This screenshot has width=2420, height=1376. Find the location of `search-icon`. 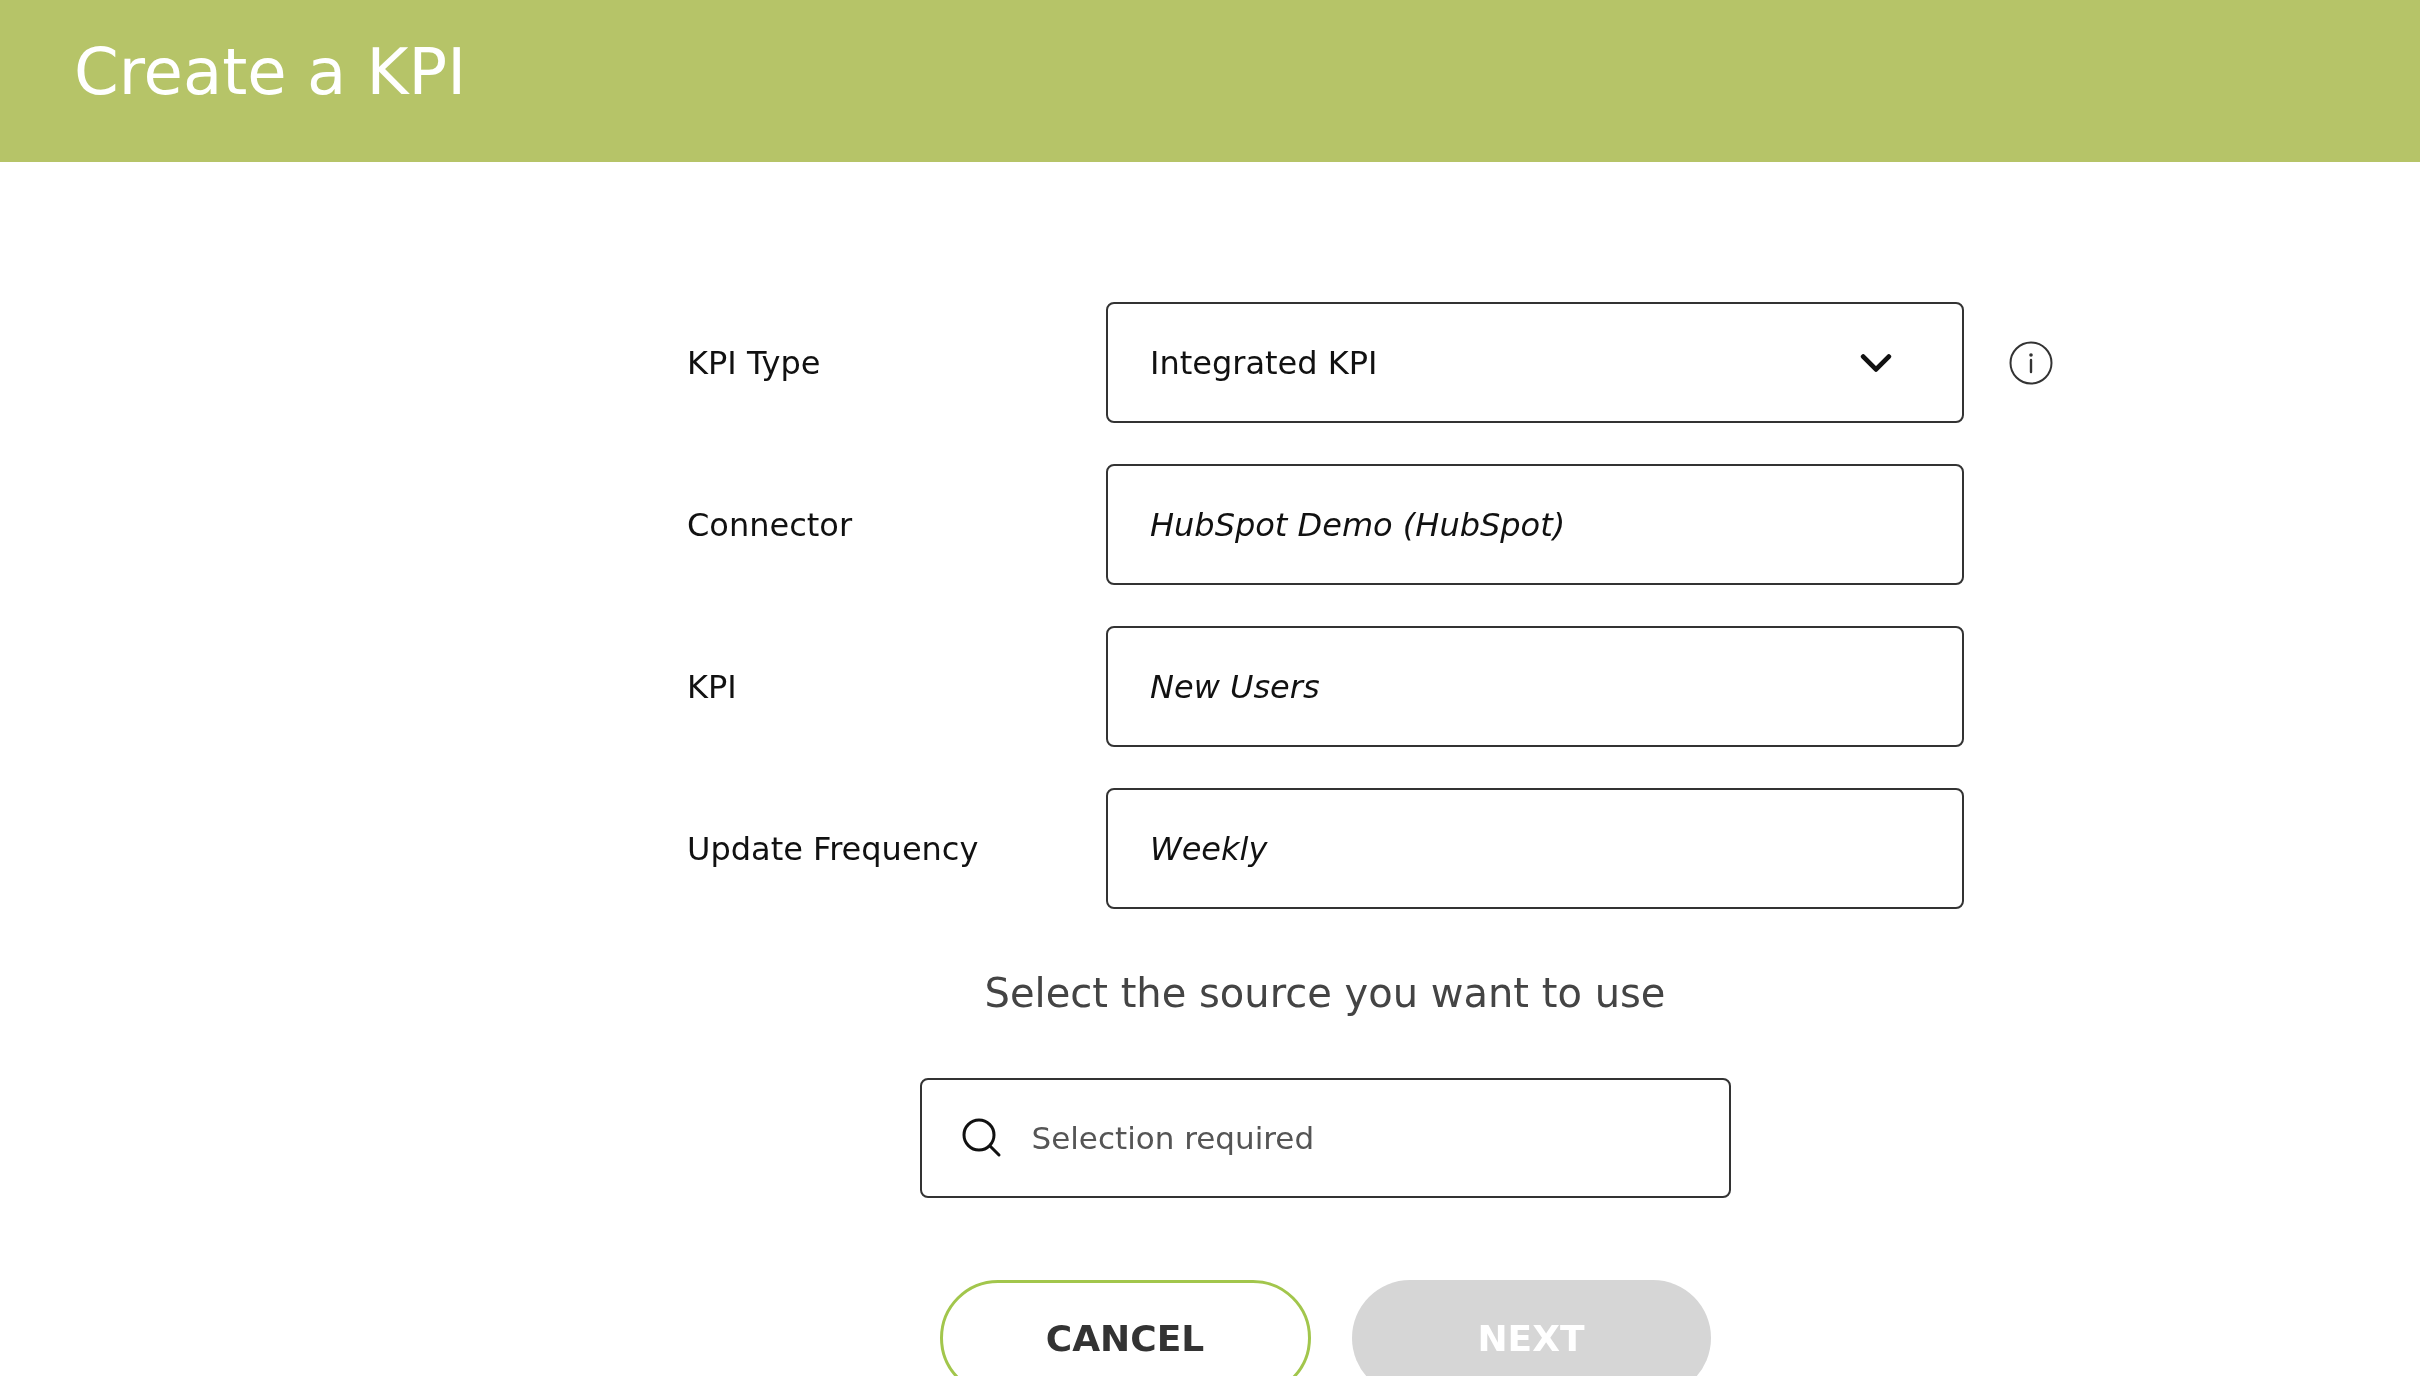

search-icon is located at coordinates (981, 1138).